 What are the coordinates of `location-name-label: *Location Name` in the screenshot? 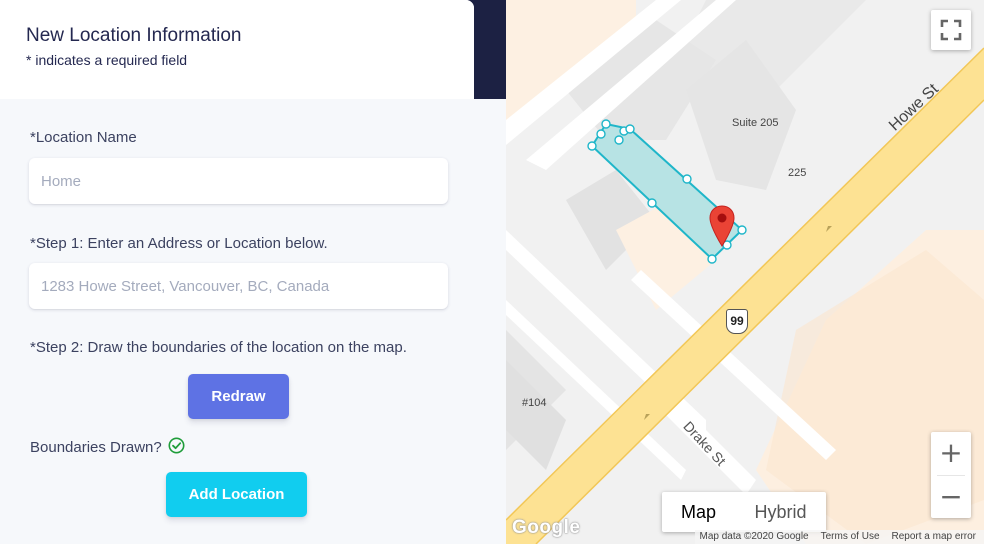 It's located at (83, 137).